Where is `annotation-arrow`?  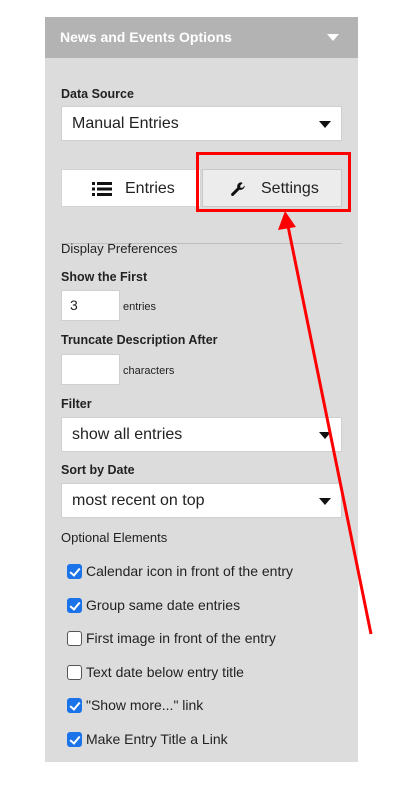 annotation-arrow is located at coordinates (325, 423).